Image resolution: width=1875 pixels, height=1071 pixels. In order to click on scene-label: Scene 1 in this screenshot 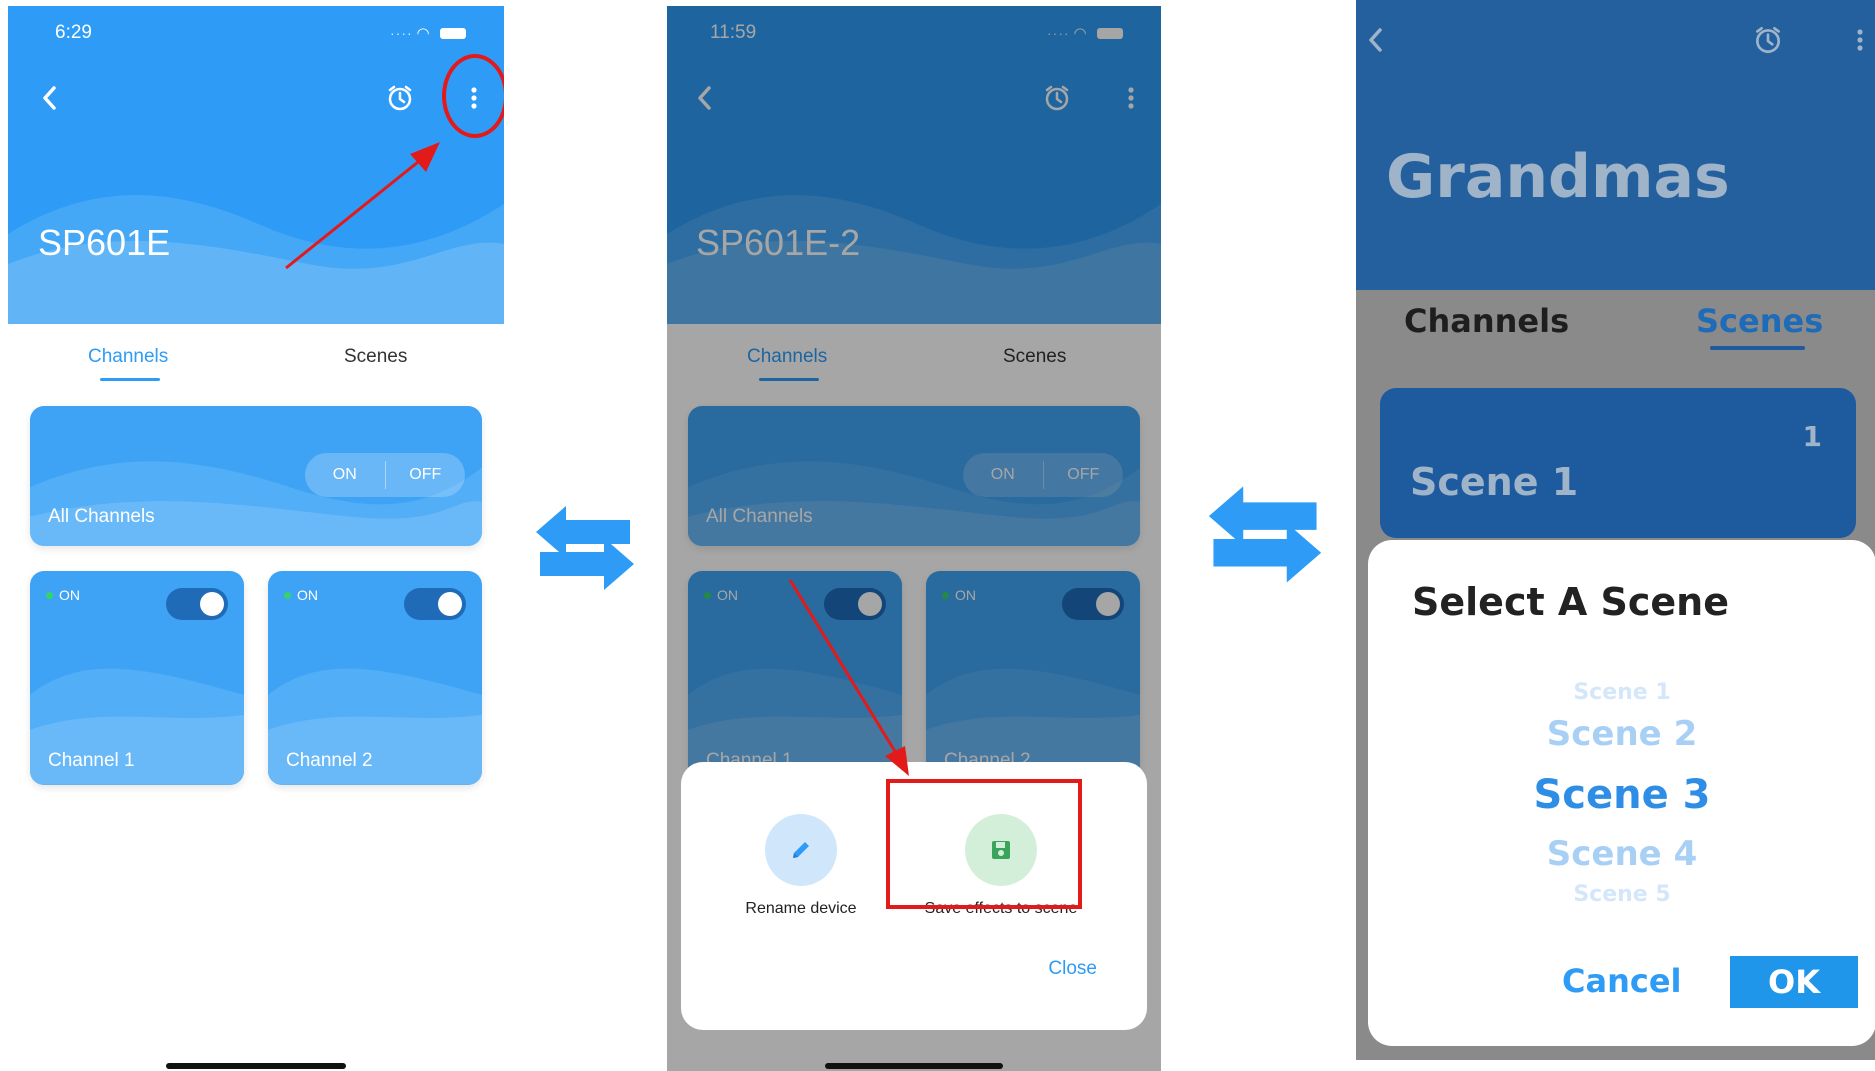, I will do `click(1494, 482)`.